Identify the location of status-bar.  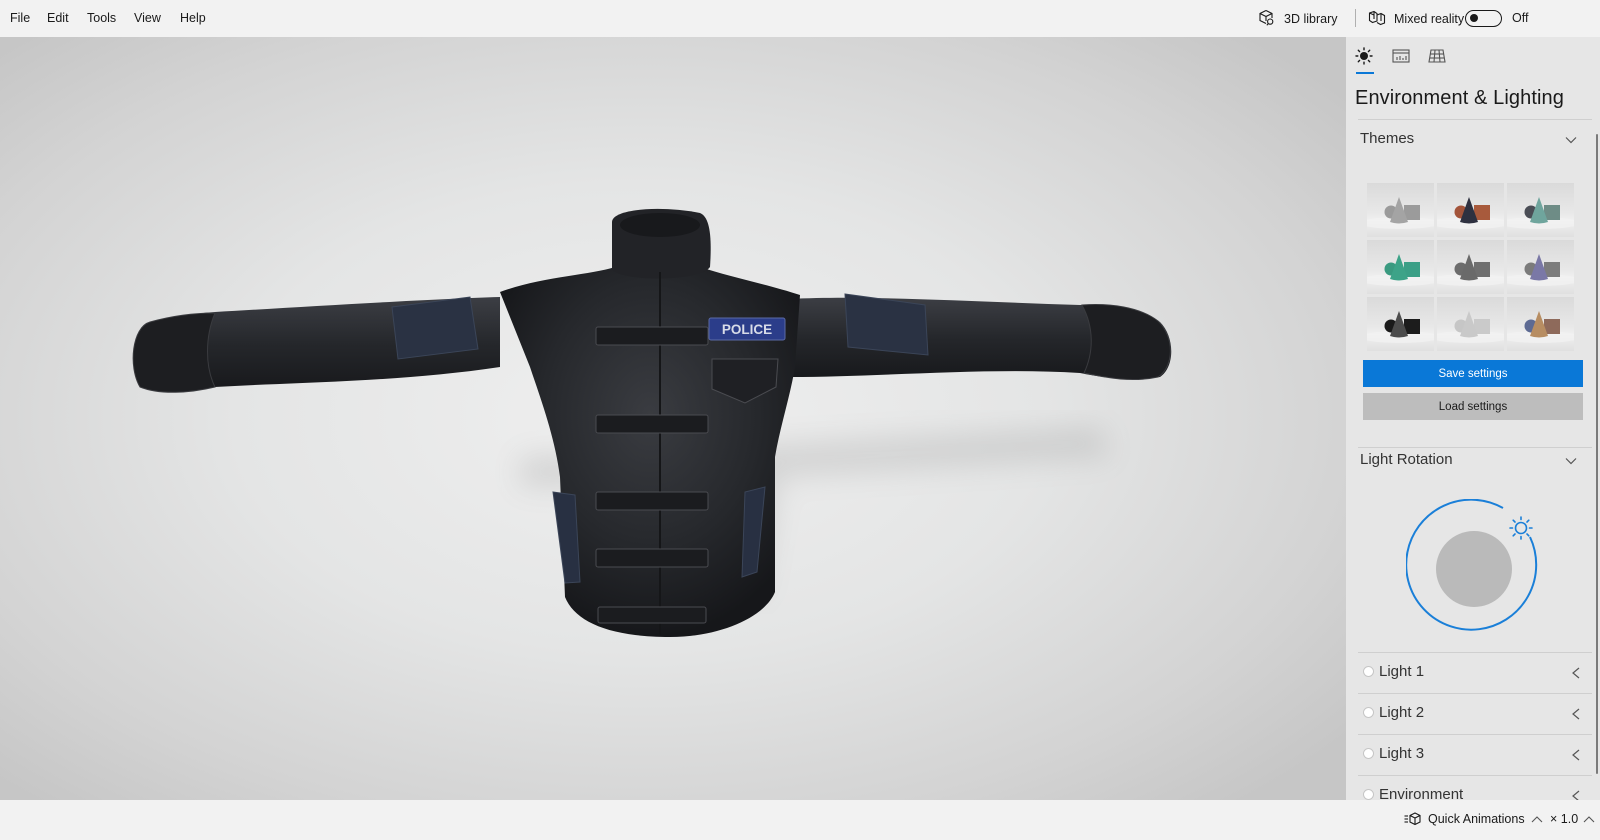
(800, 820).